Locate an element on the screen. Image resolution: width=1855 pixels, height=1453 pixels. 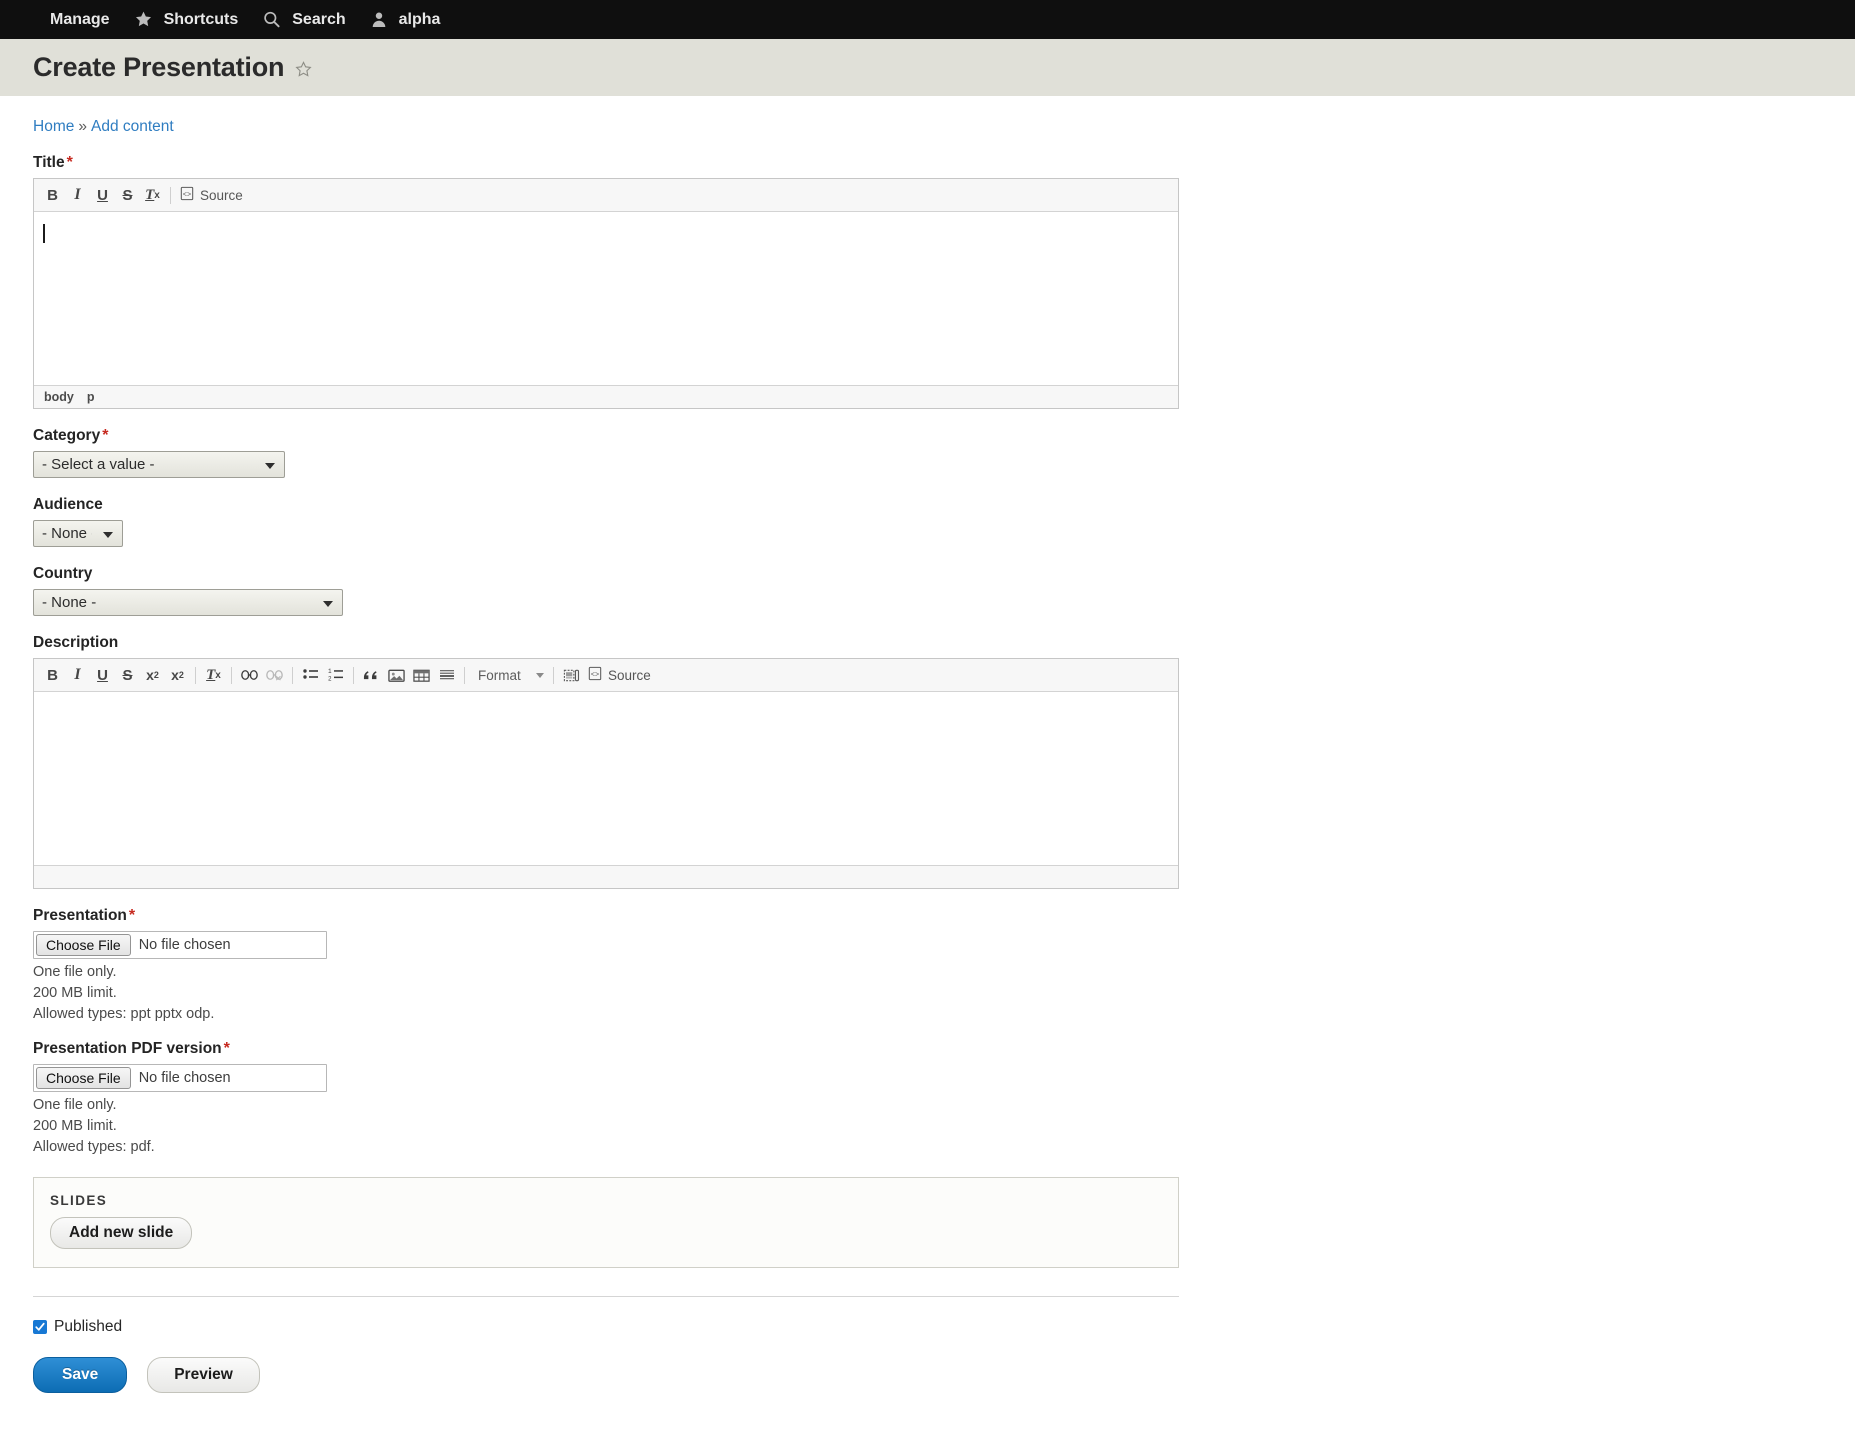
toolbar-item-manage-label: Manage is located at coordinates (80, 19).